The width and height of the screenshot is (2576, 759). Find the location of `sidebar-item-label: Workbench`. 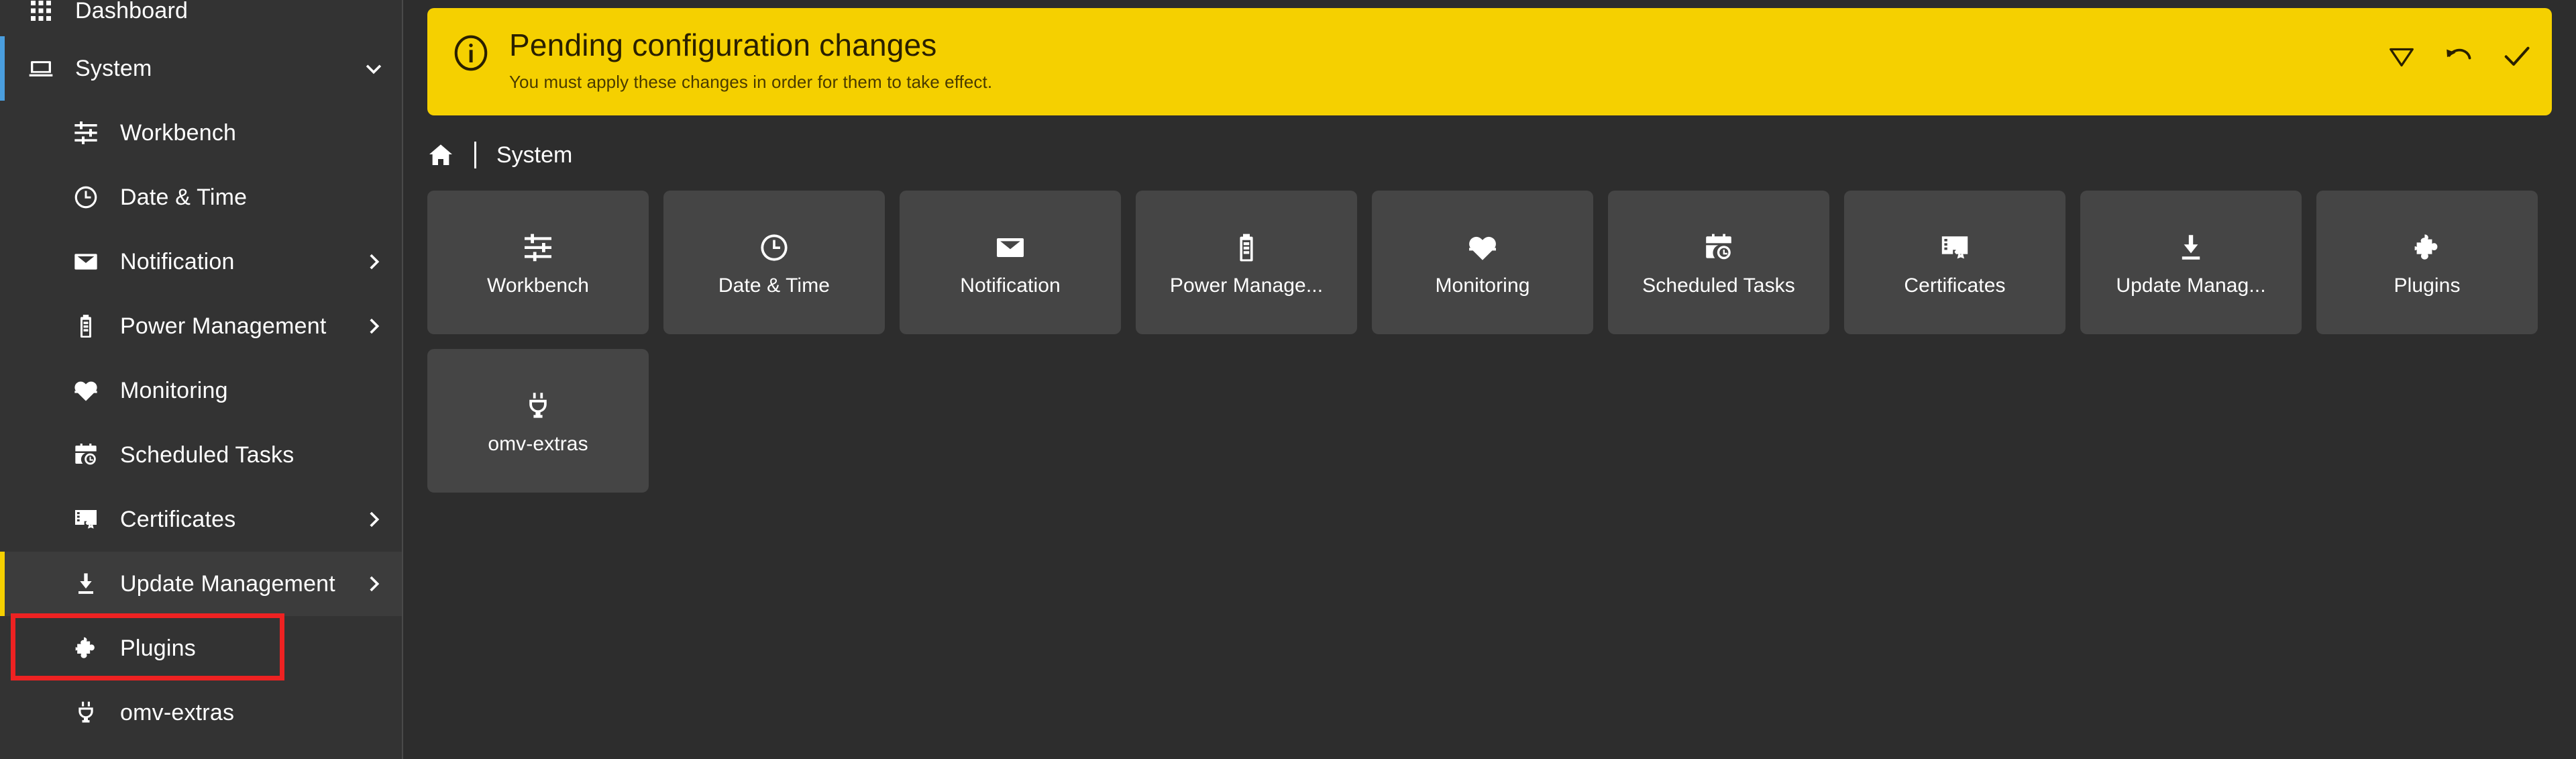

sidebar-item-label: Workbench is located at coordinates (178, 132).